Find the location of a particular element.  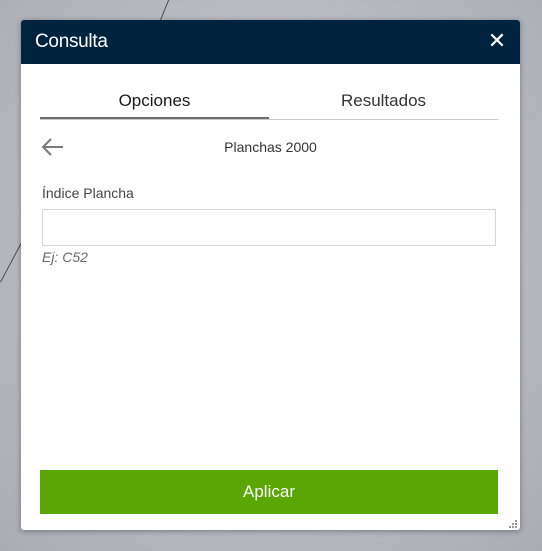

tab-resultados: Resultados is located at coordinates (383, 103).